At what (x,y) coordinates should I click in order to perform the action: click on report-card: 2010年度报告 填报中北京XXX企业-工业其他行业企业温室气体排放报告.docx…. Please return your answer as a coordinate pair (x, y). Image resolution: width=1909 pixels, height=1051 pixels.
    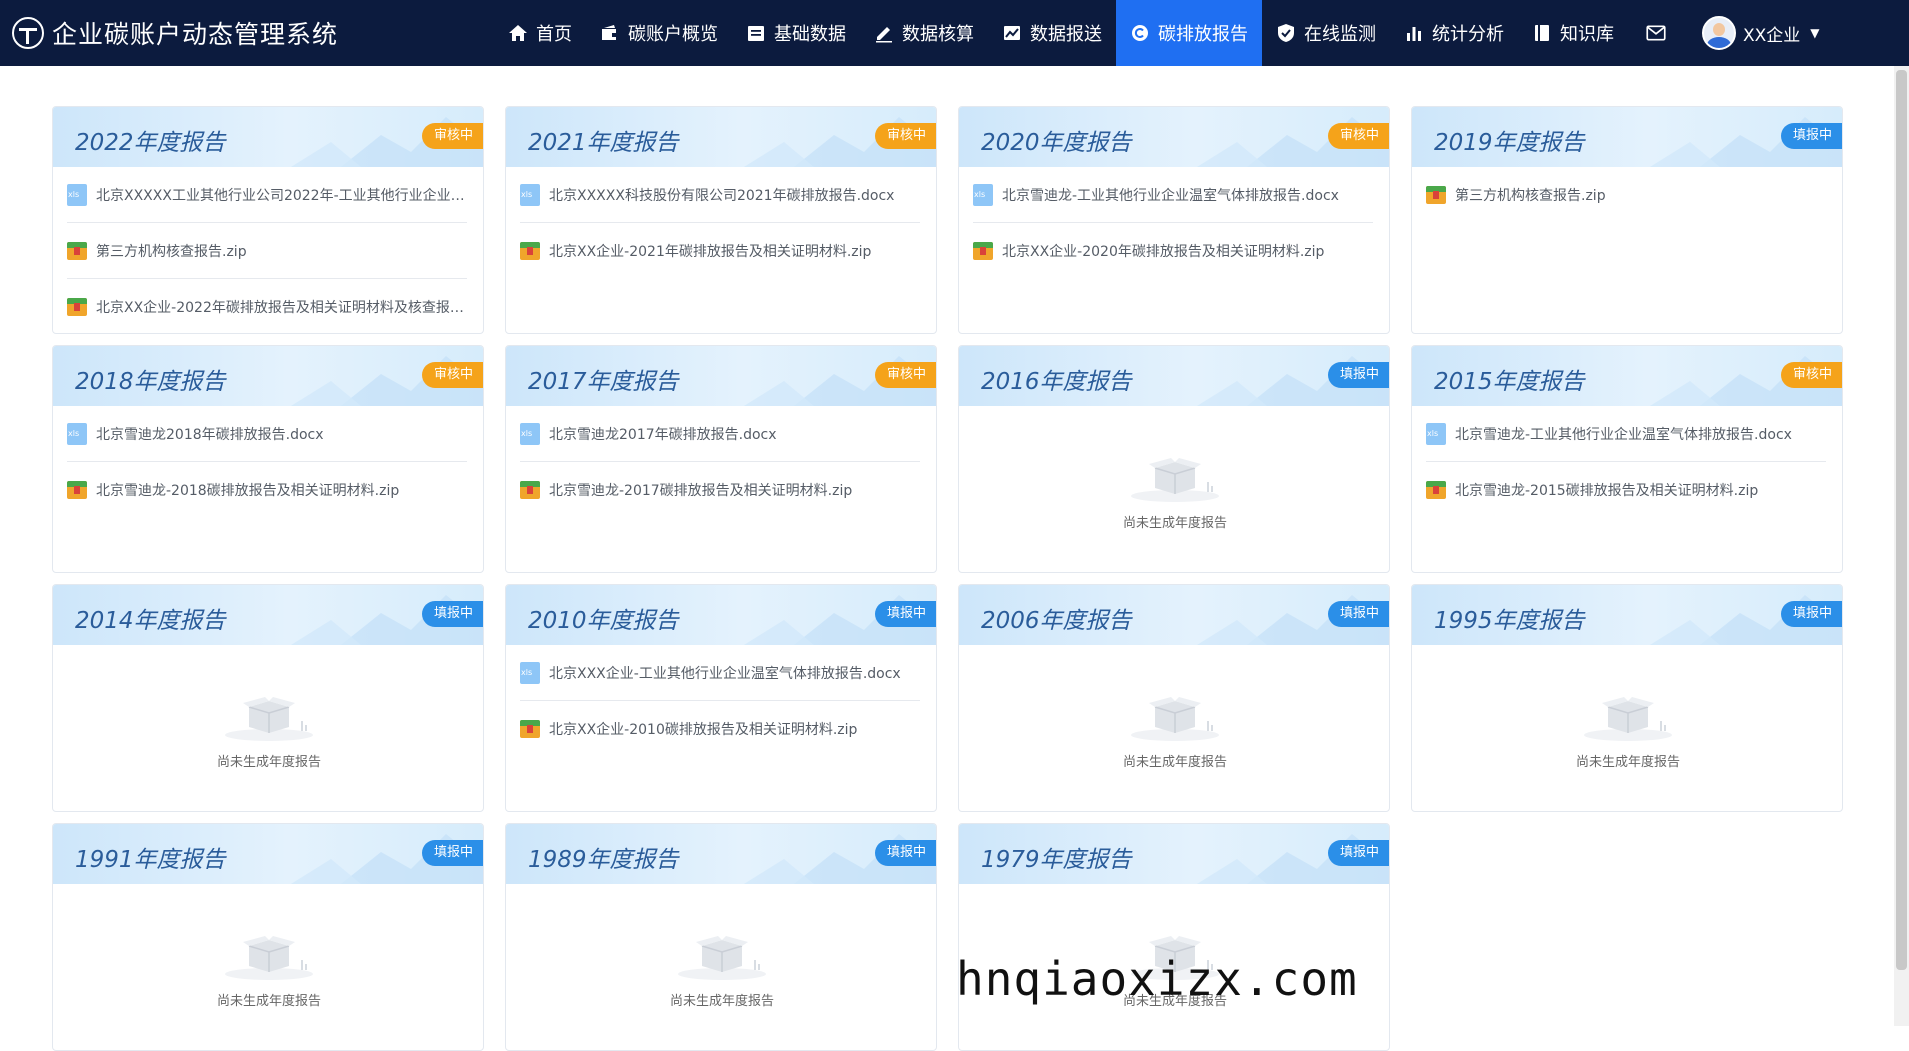
    Looking at the image, I should click on (721, 698).